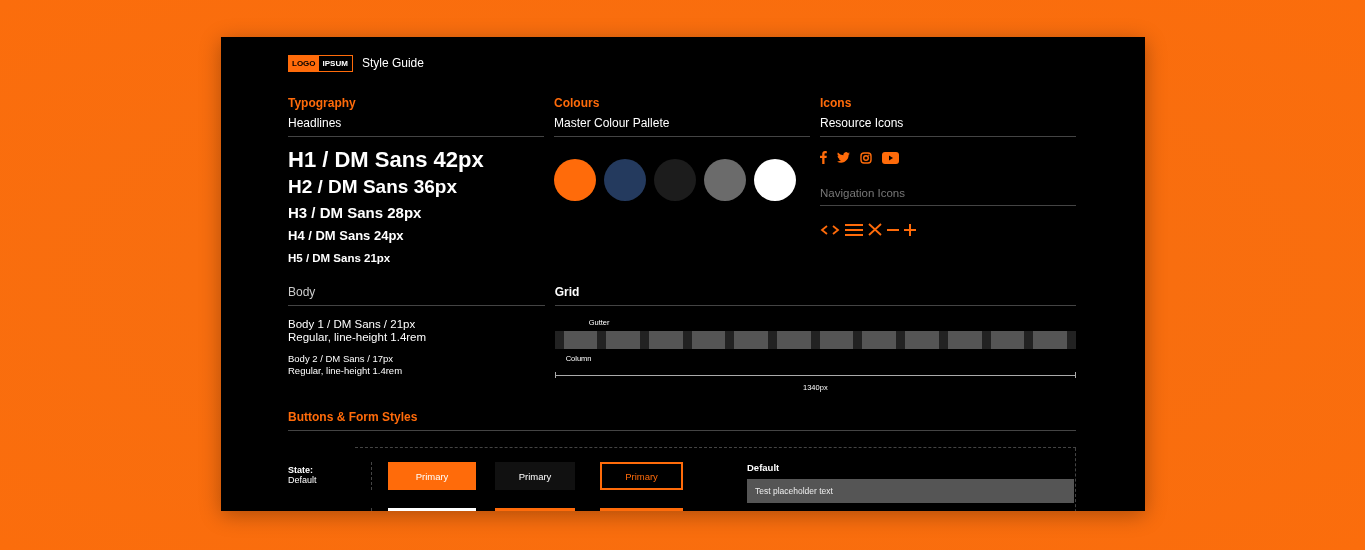  I want to click on state-name: Default, so click(303, 480).